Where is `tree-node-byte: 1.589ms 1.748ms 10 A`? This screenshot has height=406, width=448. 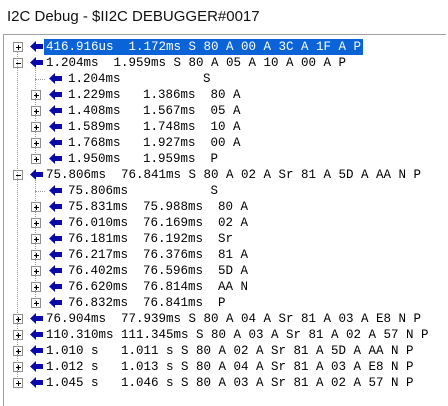
tree-node-byte: 1.589ms 1.748ms 10 A is located at coordinates (224, 127).